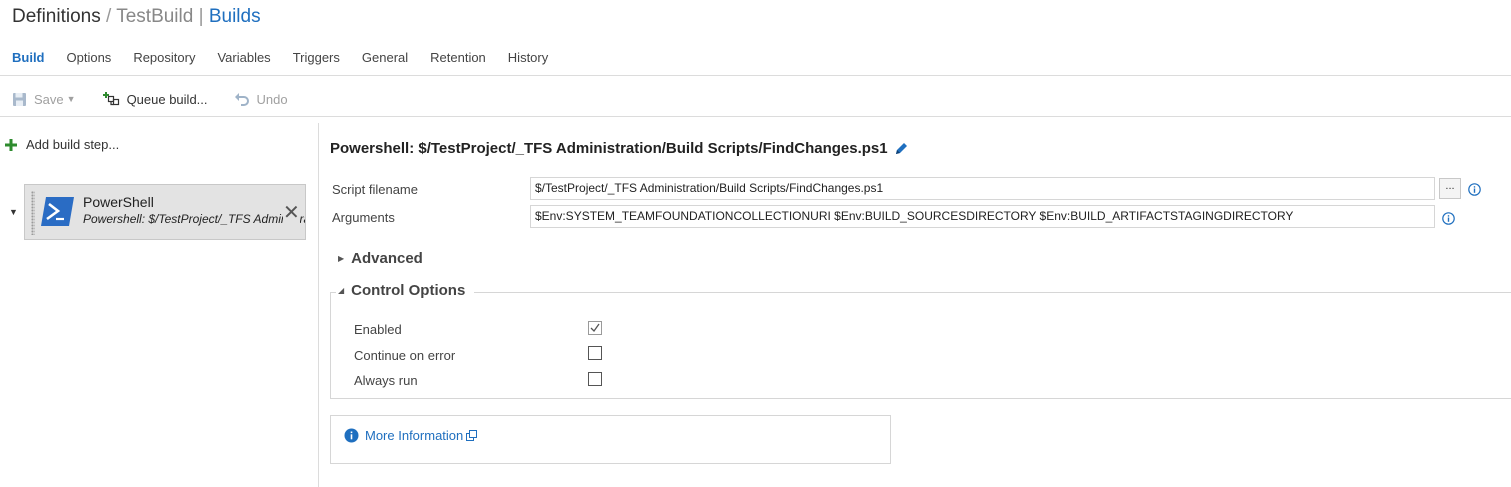  Describe the element at coordinates (57, 211) in the screenshot. I see `powershell-icon` at that location.